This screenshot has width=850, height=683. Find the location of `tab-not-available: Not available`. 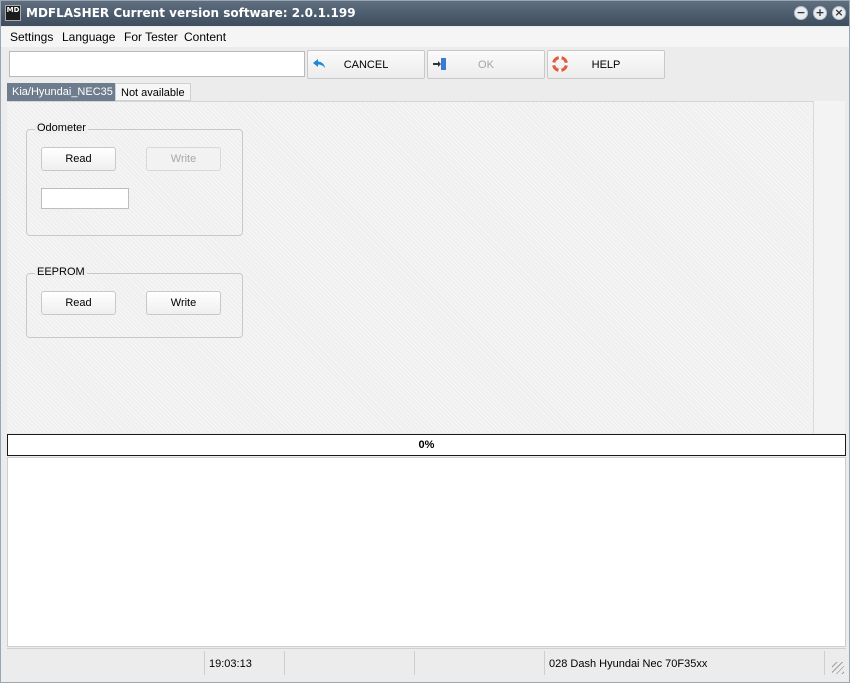

tab-not-available: Not available is located at coordinates (153, 92).